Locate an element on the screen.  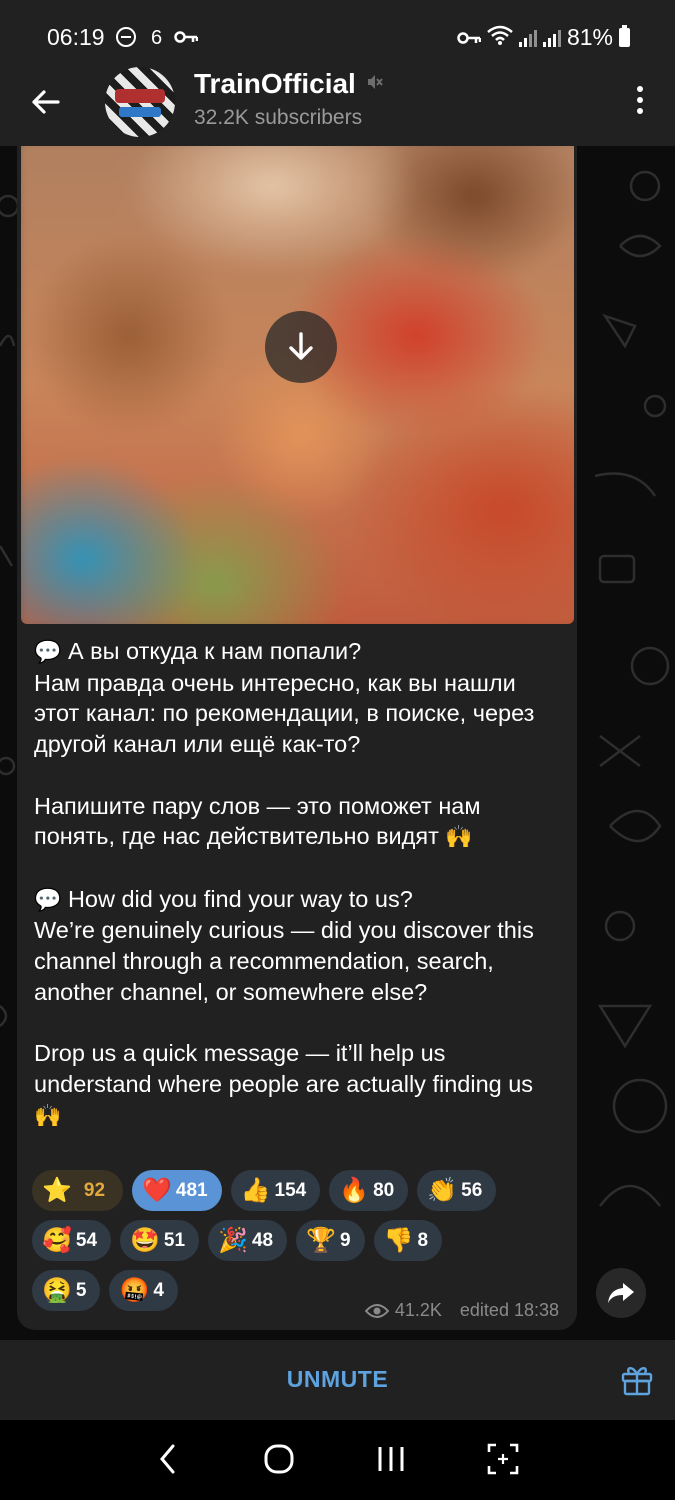
vomiting-face-icon: 🤮 is located at coordinates (57, 1290).